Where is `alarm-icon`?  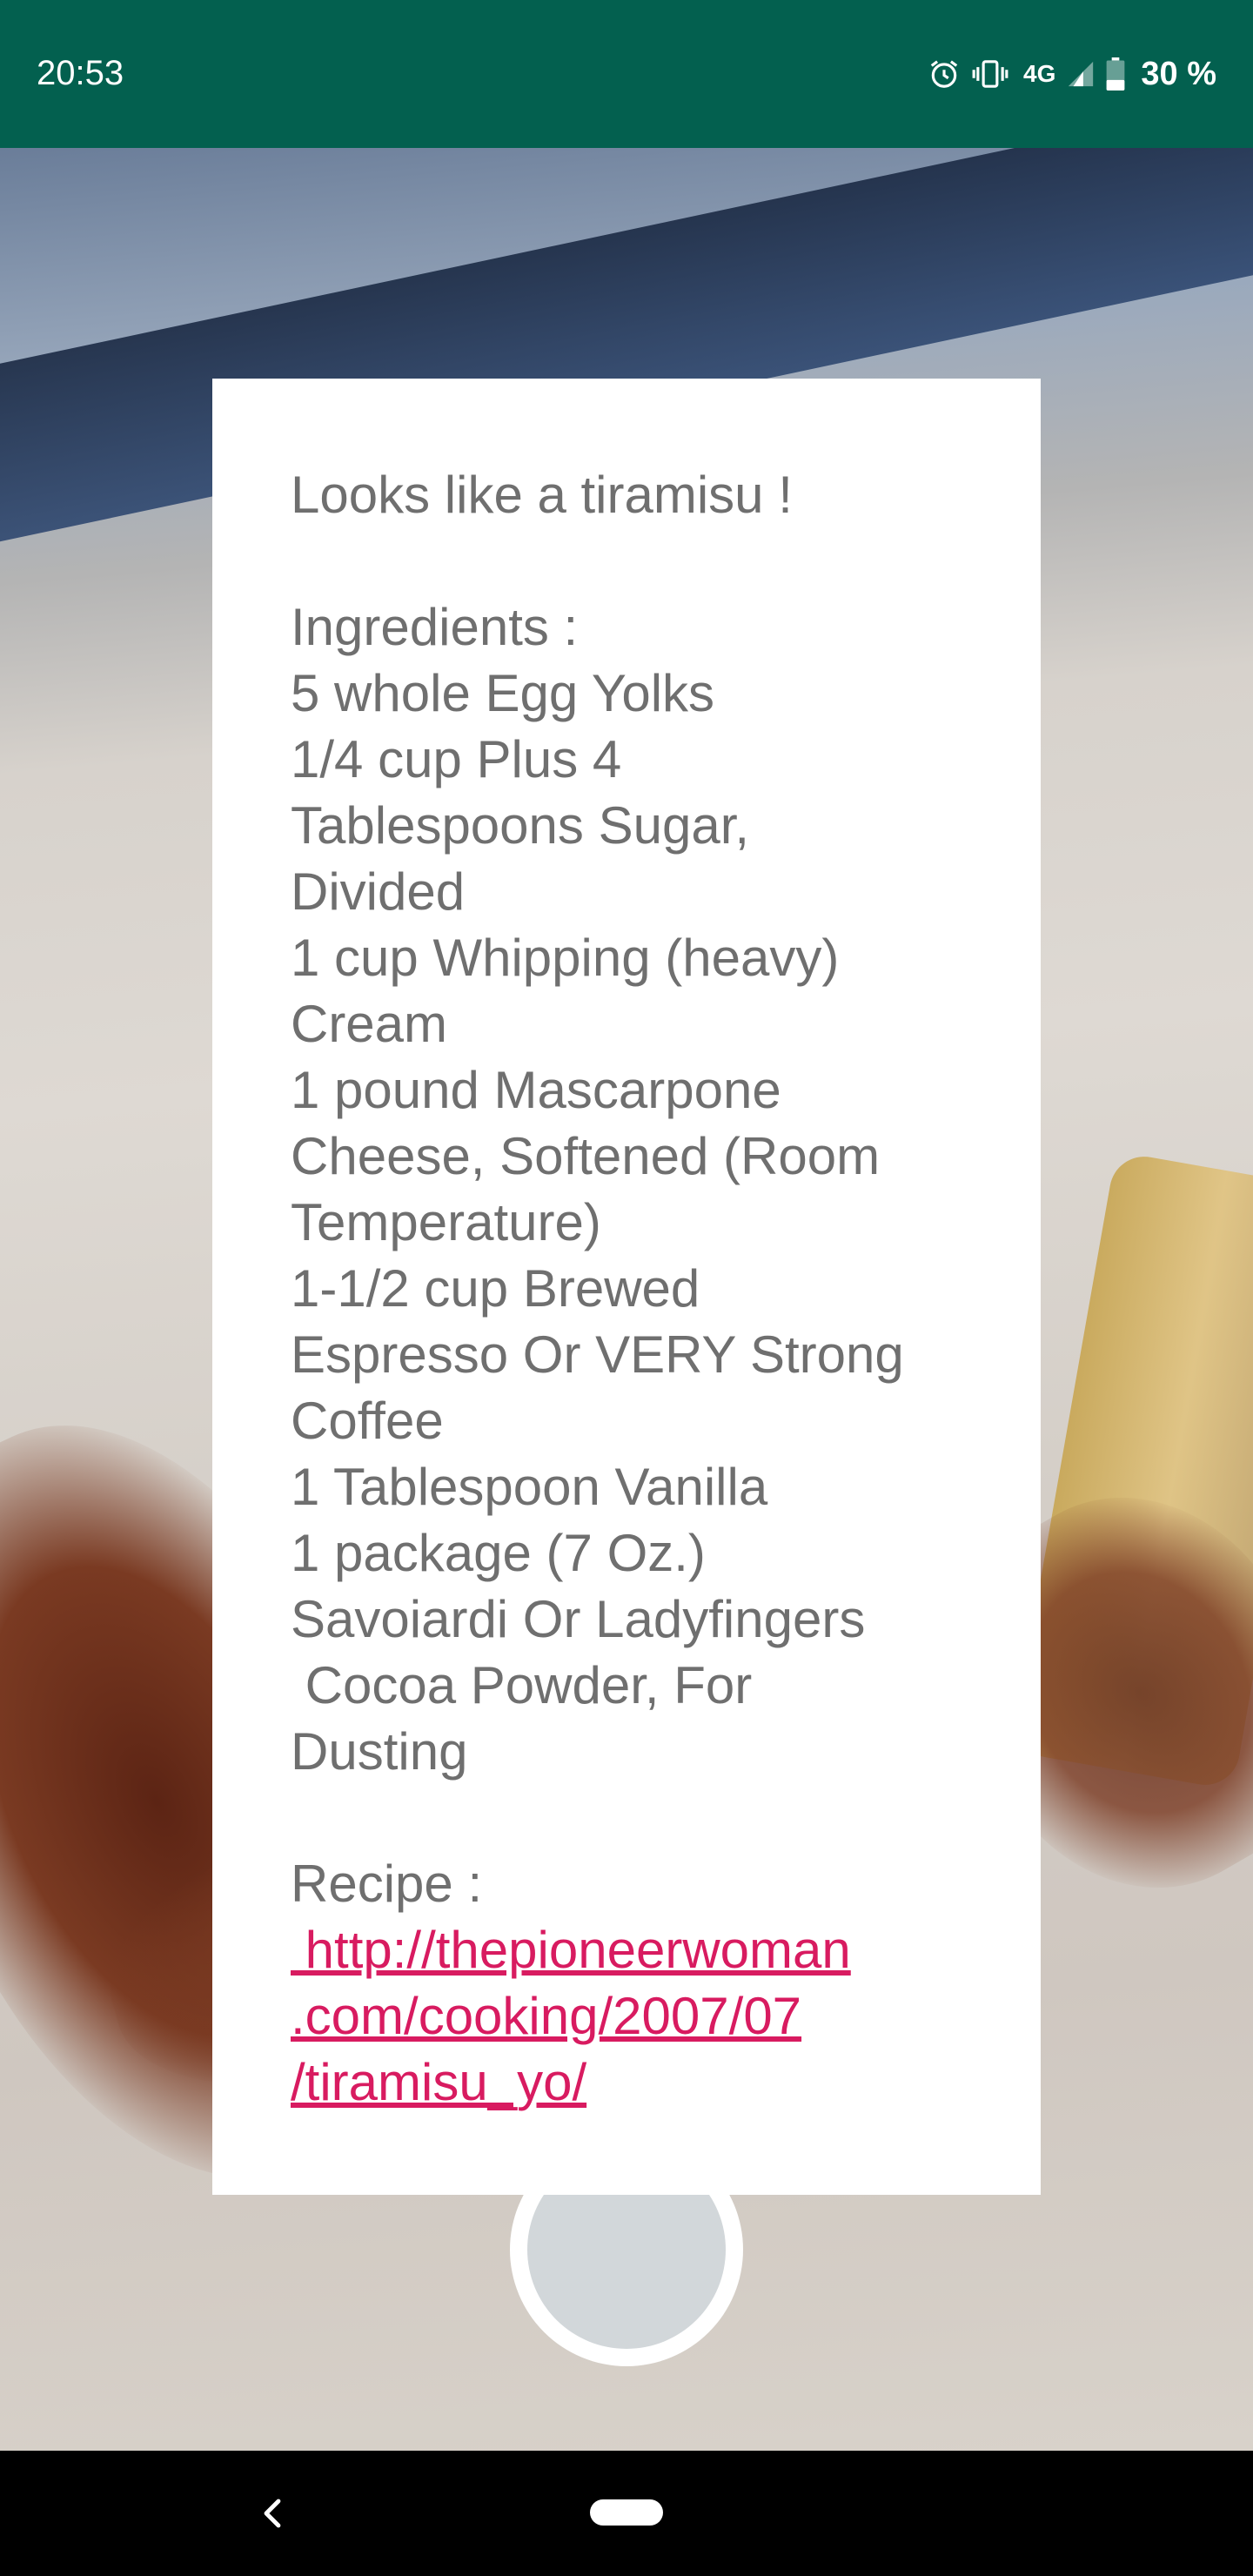 alarm-icon is located at coordinates (944, 74).